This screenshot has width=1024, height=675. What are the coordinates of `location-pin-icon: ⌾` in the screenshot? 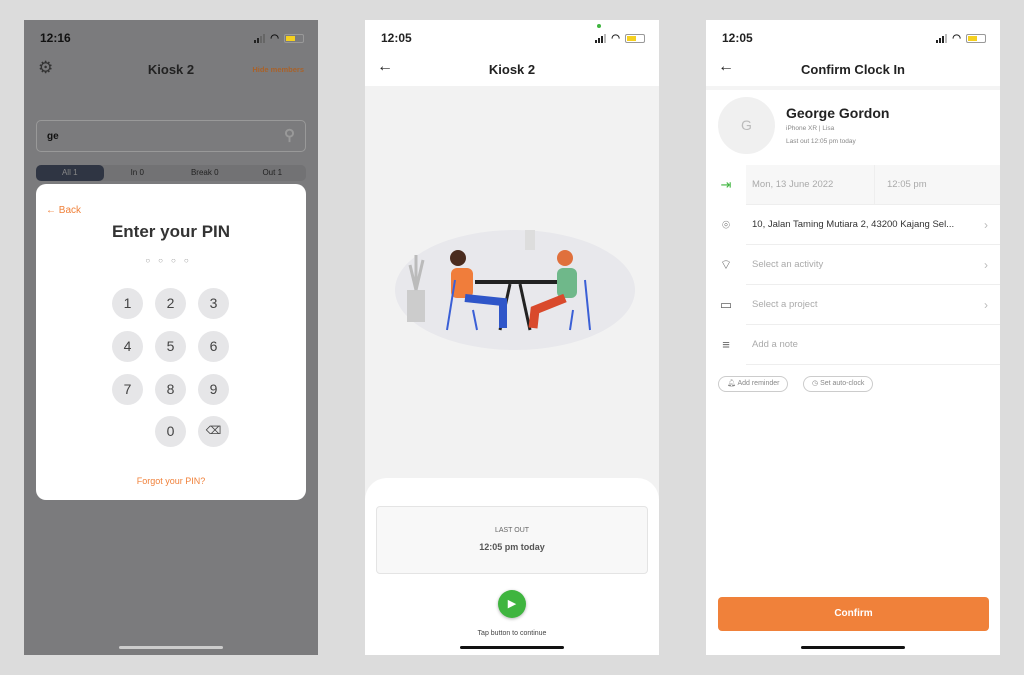 It's located at (726, 224).